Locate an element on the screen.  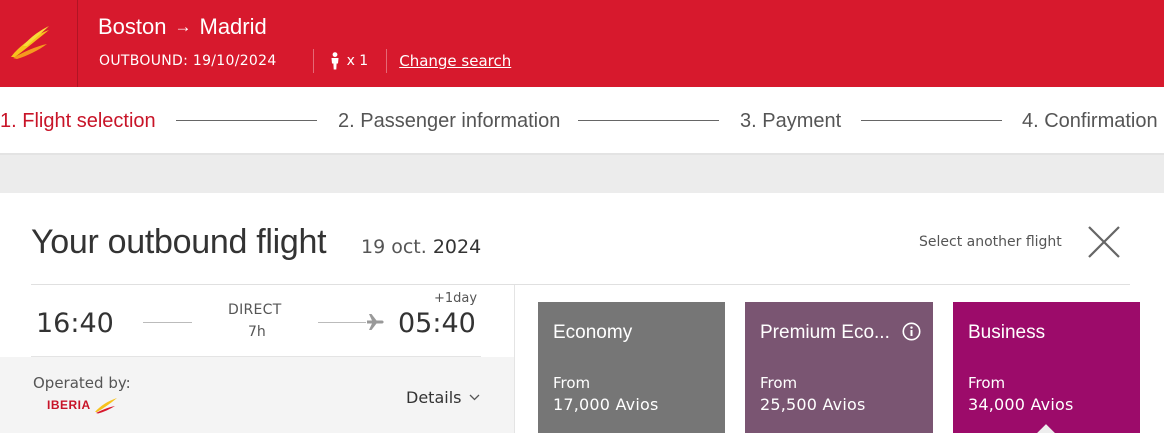
fare-name: Economy is located at coordinates (593, 332).